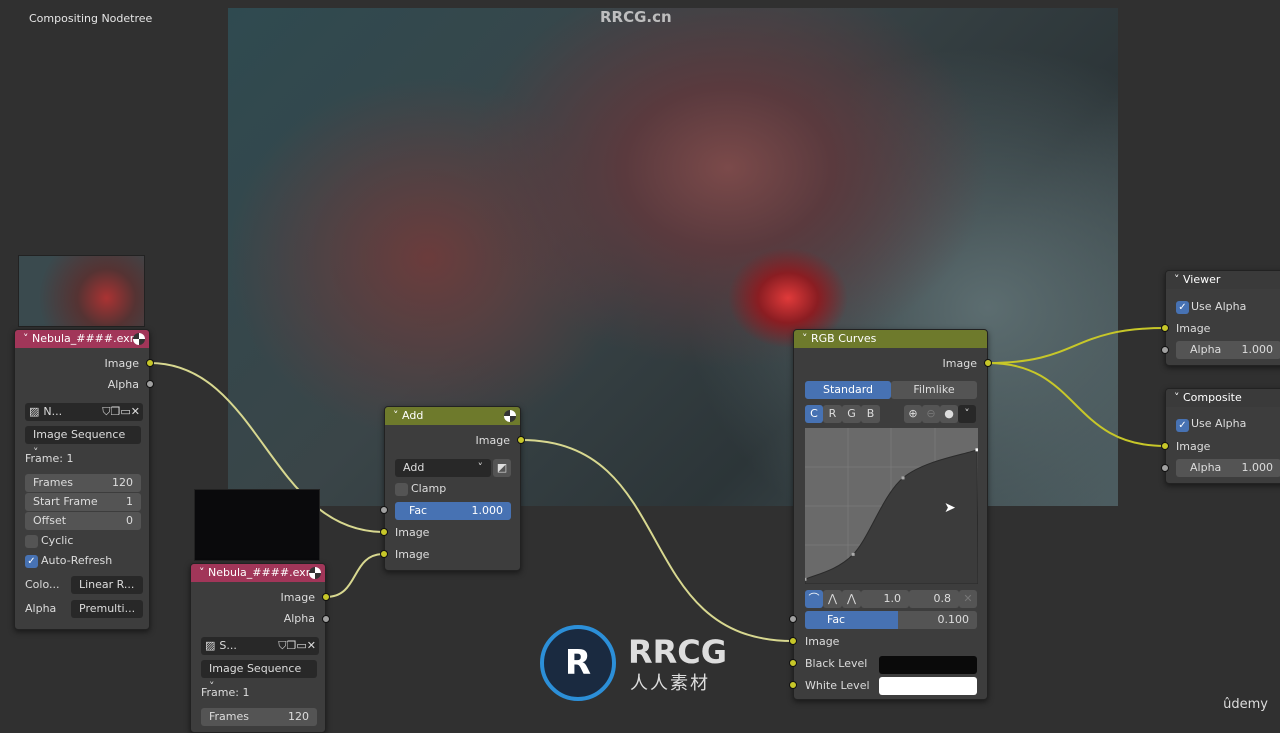 The height and width of the screenshot is (733, 1280). What do you see at coordinates (890, 339) in the screenshot?
I see `curves-node-header: ˅ RGB Curves` at bounding box center [890, 339].